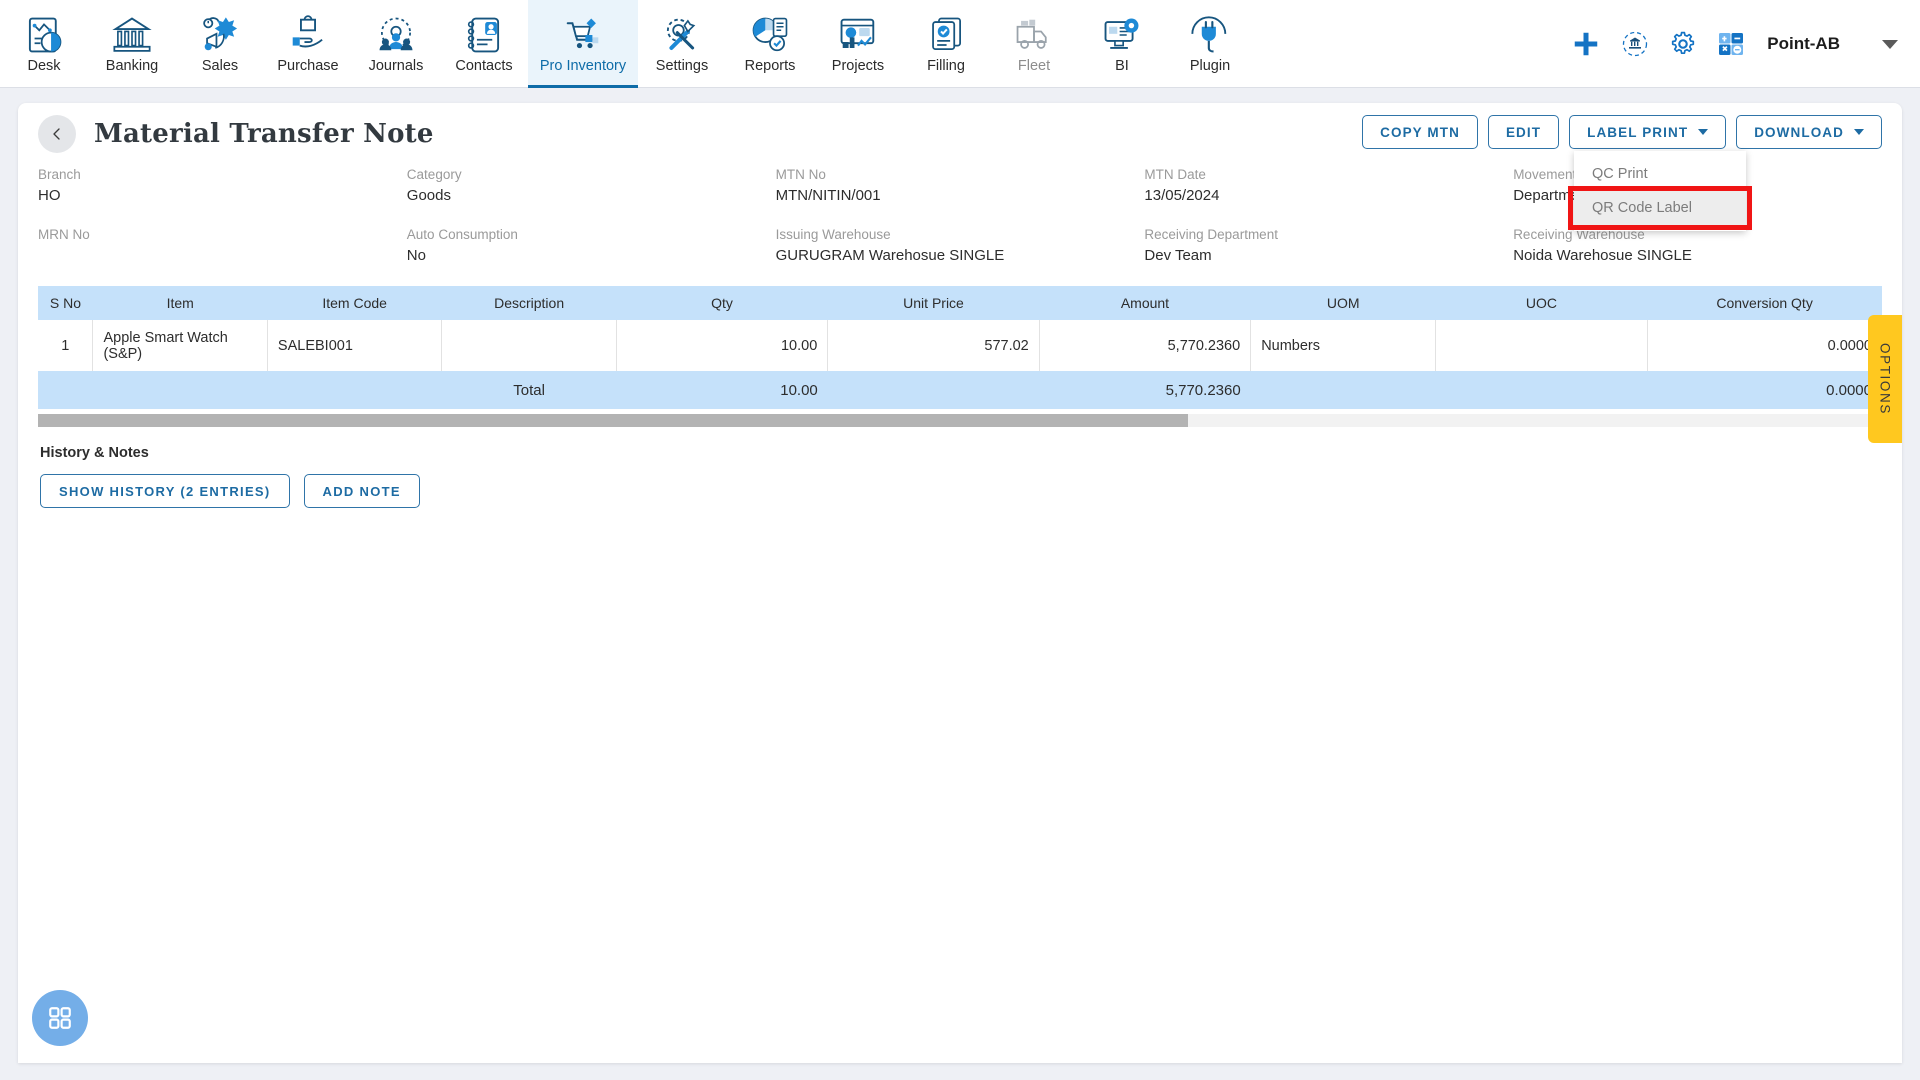  Describe the element at coordinates (933, 346) in the screenshot. I see `cell-unit-price: 577.02` at that location.